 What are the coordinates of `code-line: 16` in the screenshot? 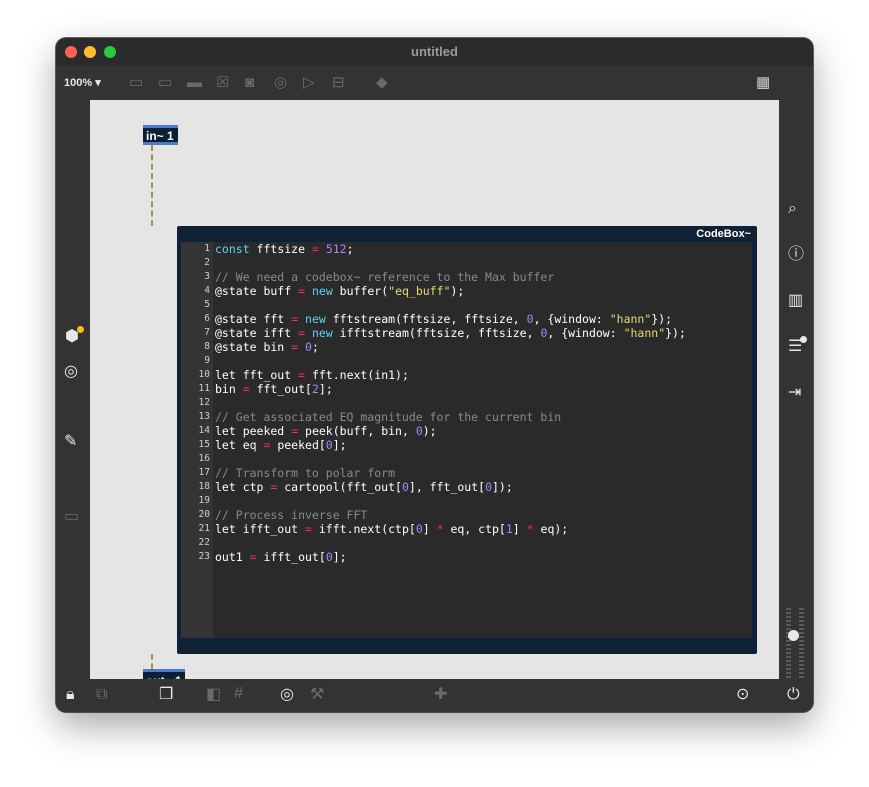 It's located at (466, 459).